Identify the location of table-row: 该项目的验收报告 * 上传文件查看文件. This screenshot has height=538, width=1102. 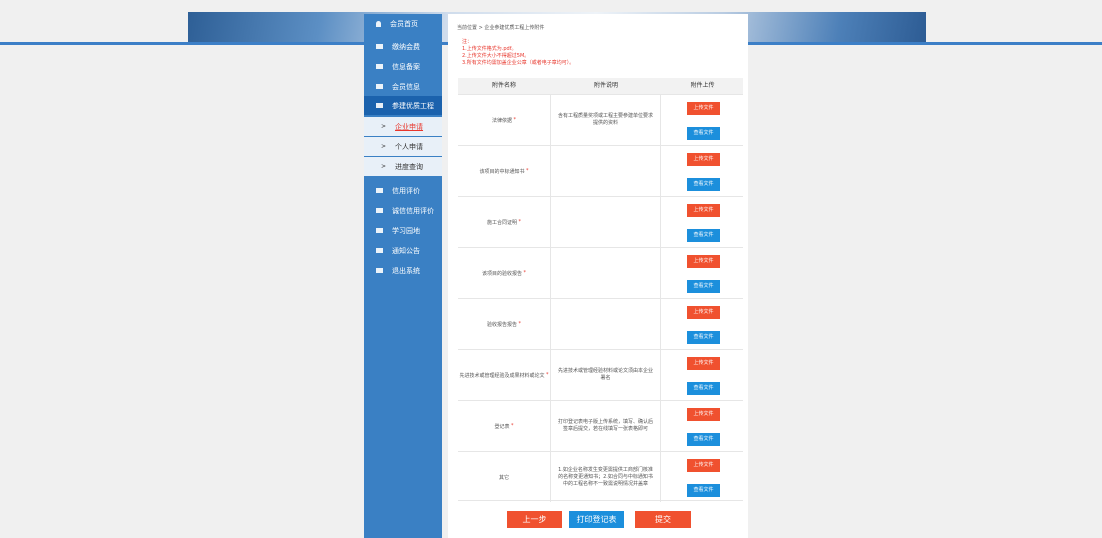
(600, 272).